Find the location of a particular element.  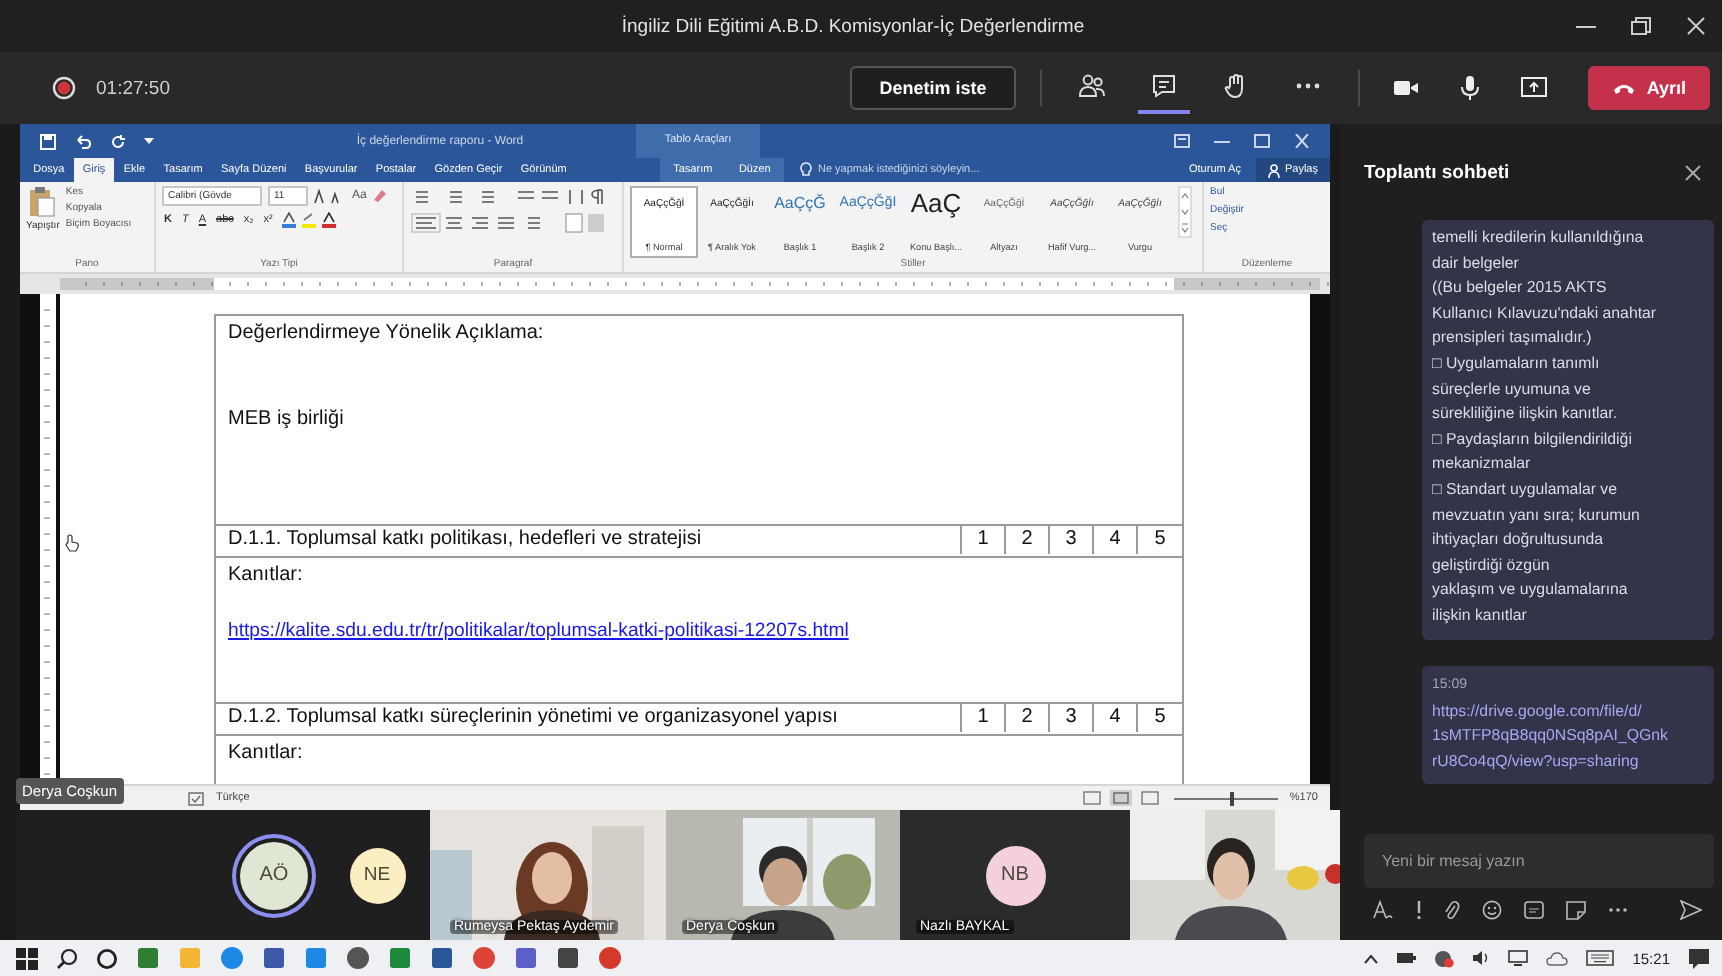

table-text: Değerlendirmeye Yönelik Açıklama: is located at coordinates (386, 333).